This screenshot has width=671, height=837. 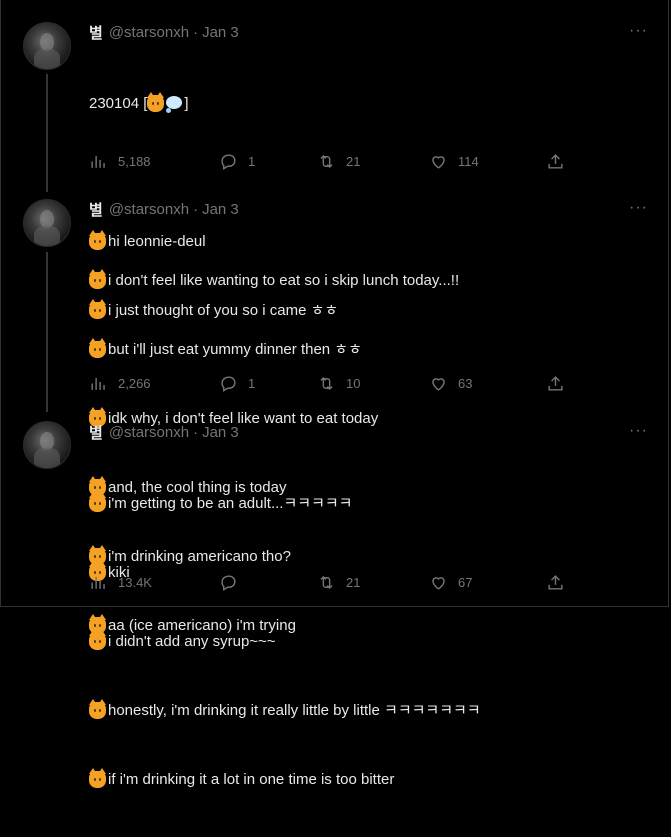 What do you see at coordinates (186, 103) in the screenshot?
I see `tweet-line-suffix: ]` at bounding box center [186, 103].